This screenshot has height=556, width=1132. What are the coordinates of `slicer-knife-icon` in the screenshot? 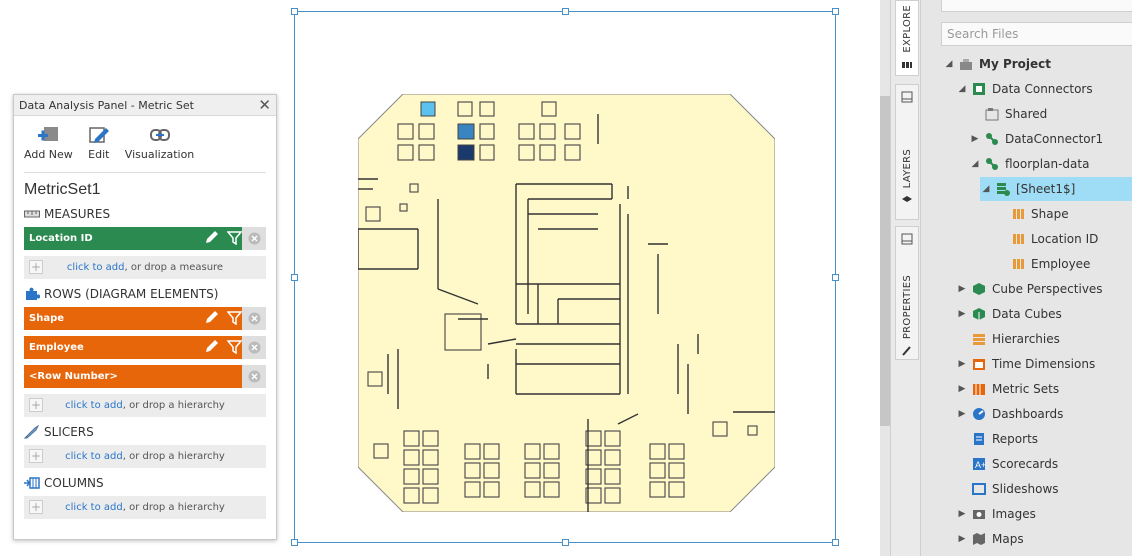 It's located at (32, 432).